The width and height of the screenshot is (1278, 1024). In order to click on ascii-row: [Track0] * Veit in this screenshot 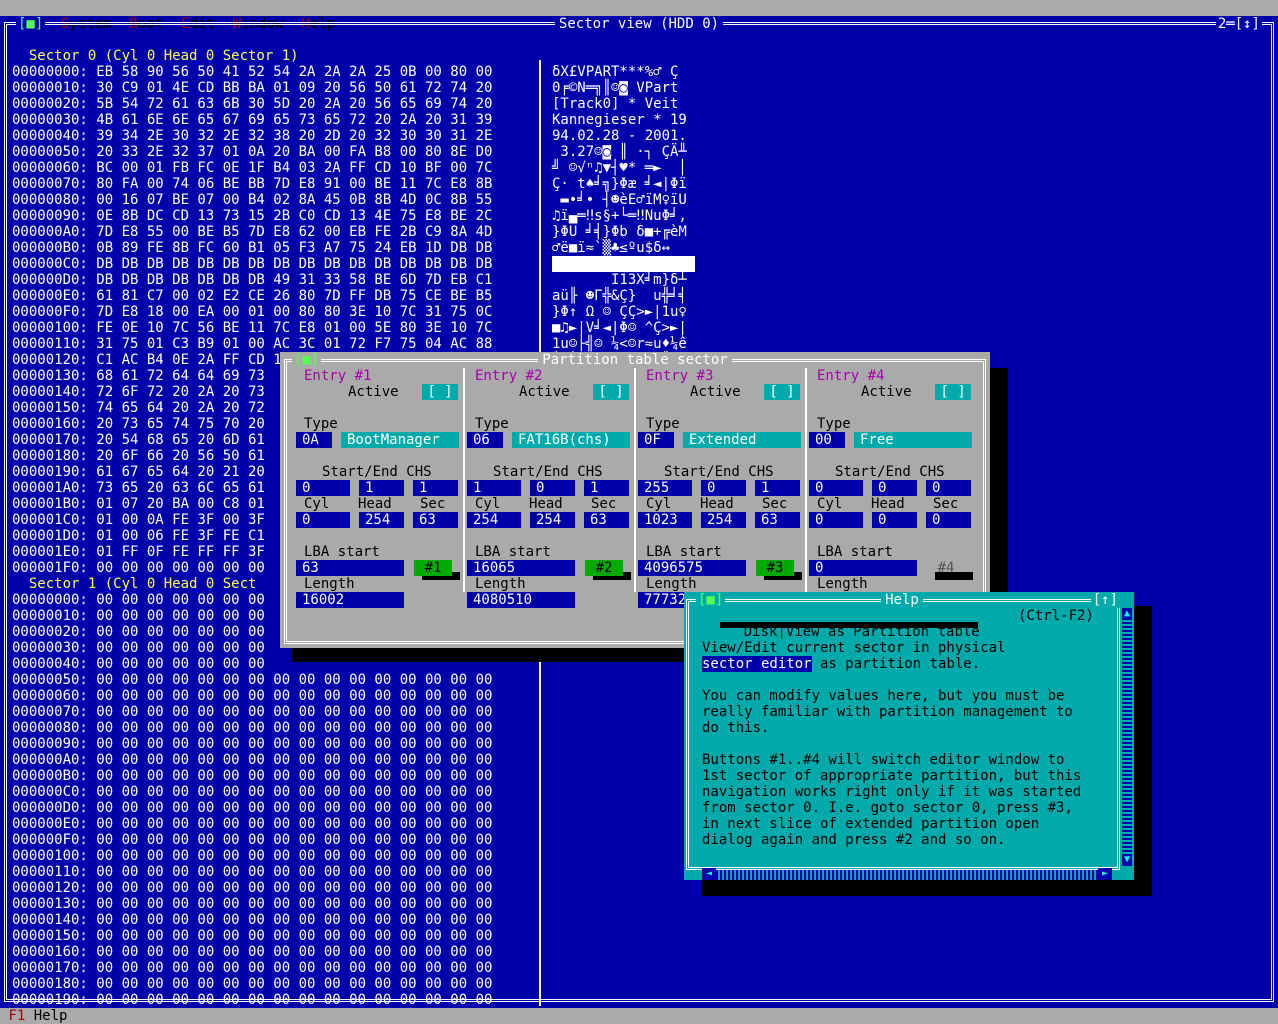, I will do `click(623, 104)`.